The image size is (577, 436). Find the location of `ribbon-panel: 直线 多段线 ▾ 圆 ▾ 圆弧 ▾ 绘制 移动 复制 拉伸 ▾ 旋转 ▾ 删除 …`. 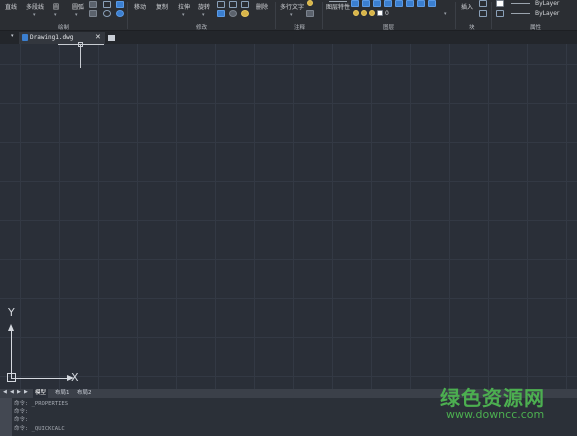

ribbon-panel: 直线 多段线 ▾ 圆 ▾ 圆弧 ▾ 绘制 移动 复制 拉伸 ▾ 旋转 ▾ 删除 … is located at coordinates (288, 15).